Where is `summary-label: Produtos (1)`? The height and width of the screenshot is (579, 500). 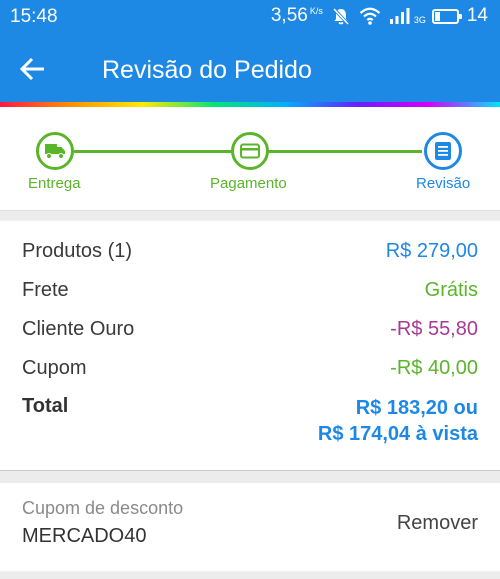 summary-label: Produtos (1) is located at coordinates (77, 251).